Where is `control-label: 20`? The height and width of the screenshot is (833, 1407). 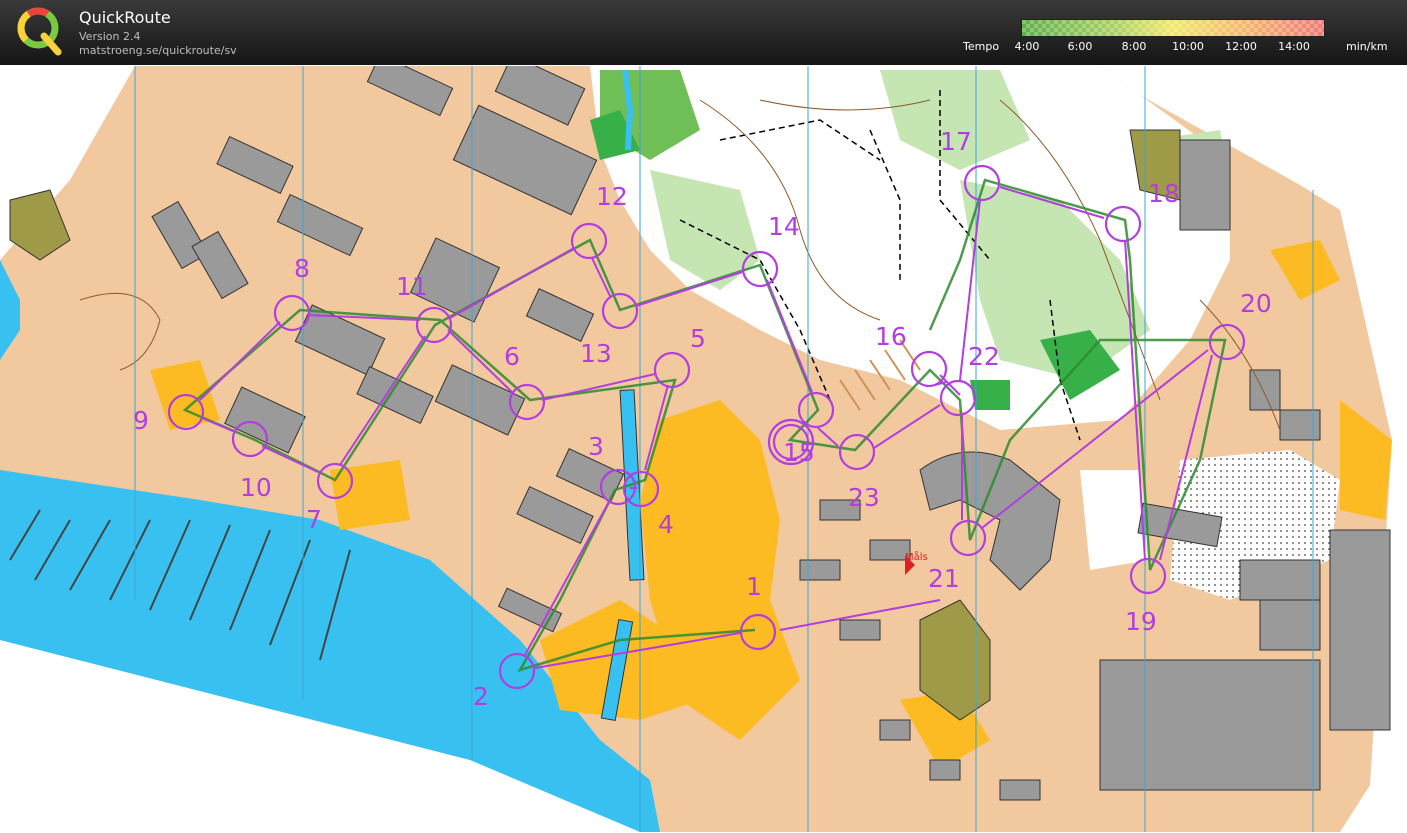 control-label: 20 is located at coordinates (1256, 303).